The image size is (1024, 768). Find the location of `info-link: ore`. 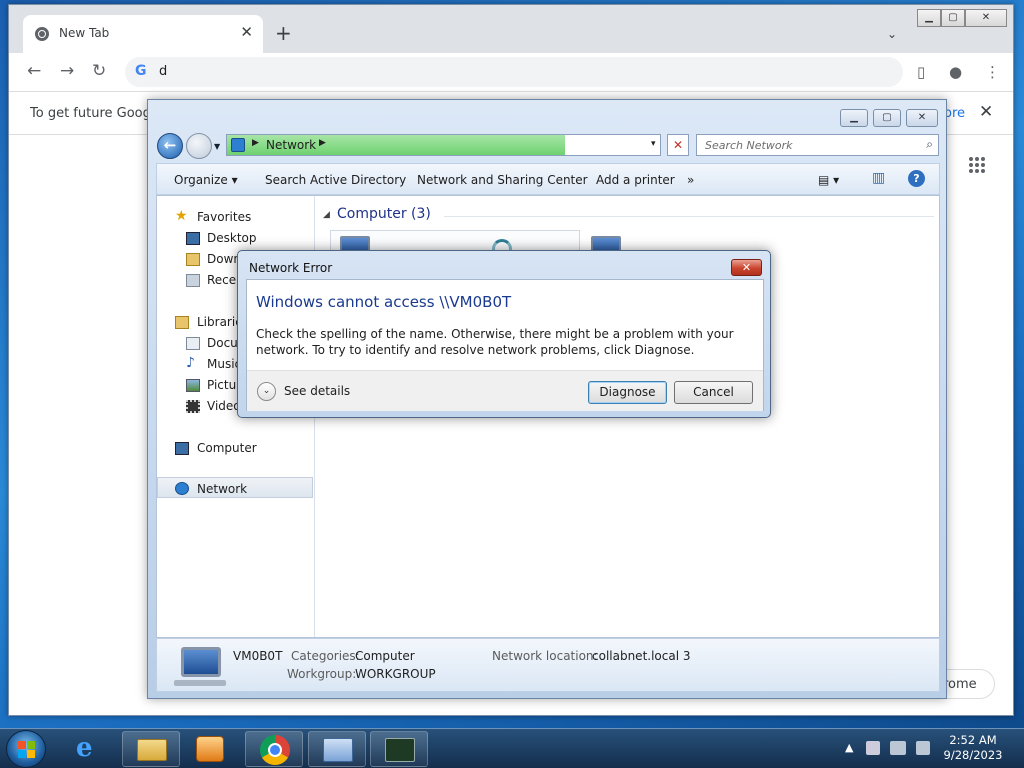

info-link: ore is located at coordinates (954, 113).